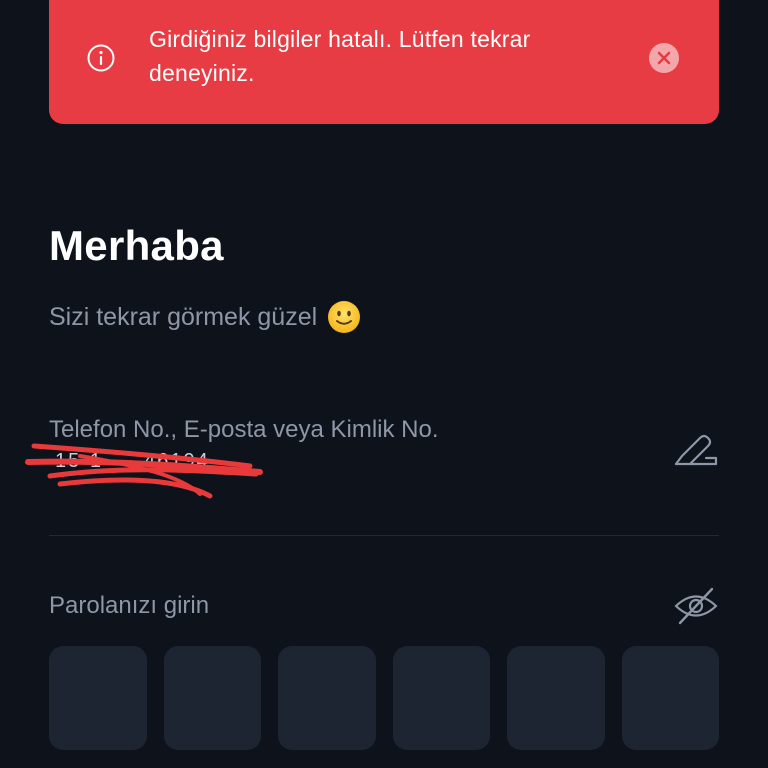 The width and height of the screenshot is (768, 768). Describe the element at coordinates (144, 471) in the screenshot. I see `redaction-scribble` at that location.